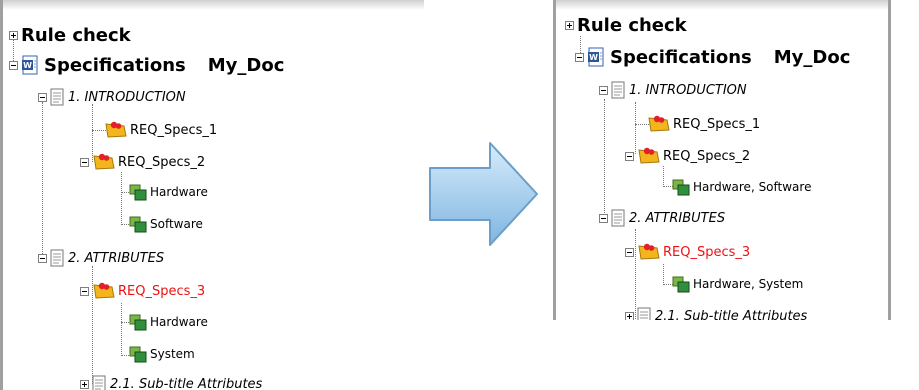 This screenshot has width=919, height=390. Describe the element at coordinates (172, 354) in the screenshot. I see `tree-item-label: System` at that location.